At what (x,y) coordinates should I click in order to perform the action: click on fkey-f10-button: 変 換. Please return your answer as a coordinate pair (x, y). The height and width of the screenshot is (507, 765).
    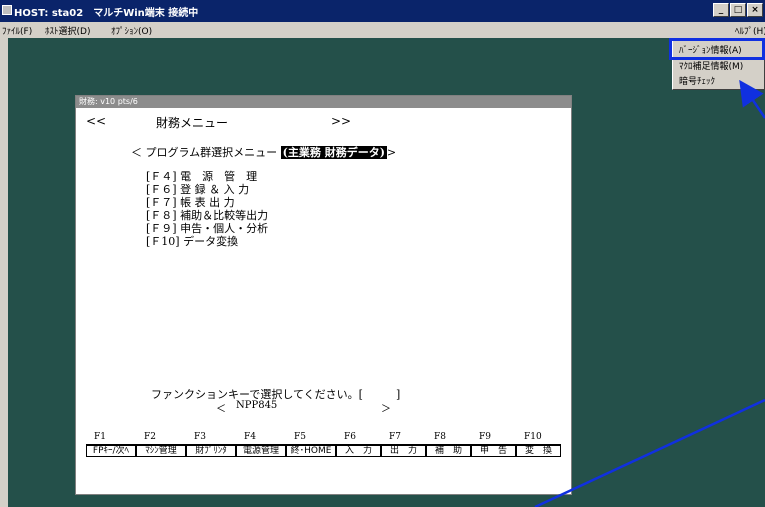
    Looking at the image, I should click on (538, 450).